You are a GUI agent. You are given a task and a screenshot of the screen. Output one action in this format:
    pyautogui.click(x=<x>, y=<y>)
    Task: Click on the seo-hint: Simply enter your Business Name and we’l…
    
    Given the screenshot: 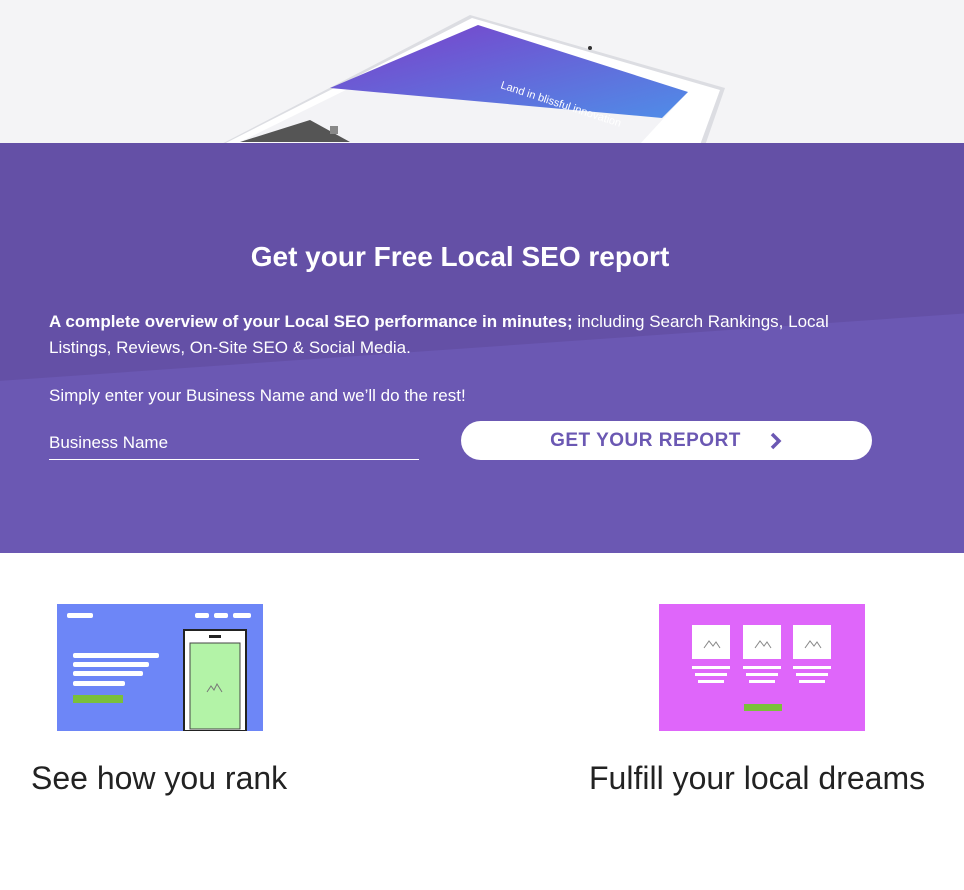 What is the action you would take?
    pyautogui.click(x=257, y=395)
    